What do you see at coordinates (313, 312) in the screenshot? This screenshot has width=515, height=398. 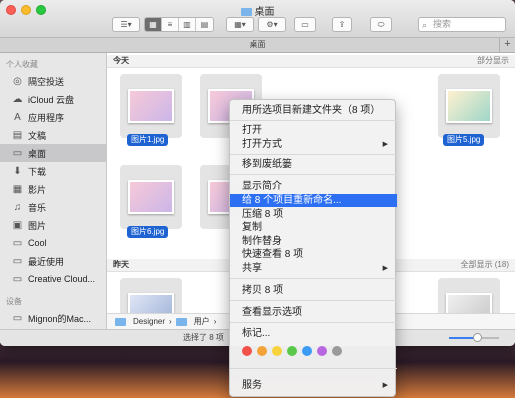 I see `menu-item-show-view-options: 查看显示选项` at bounding box center [313, 312].